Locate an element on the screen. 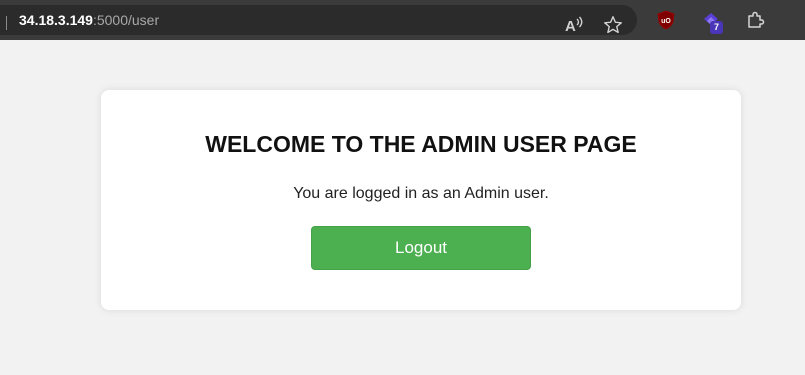 This screenshot has height=375, width=805. svg-text: uO is located at coordinates (666, 21).